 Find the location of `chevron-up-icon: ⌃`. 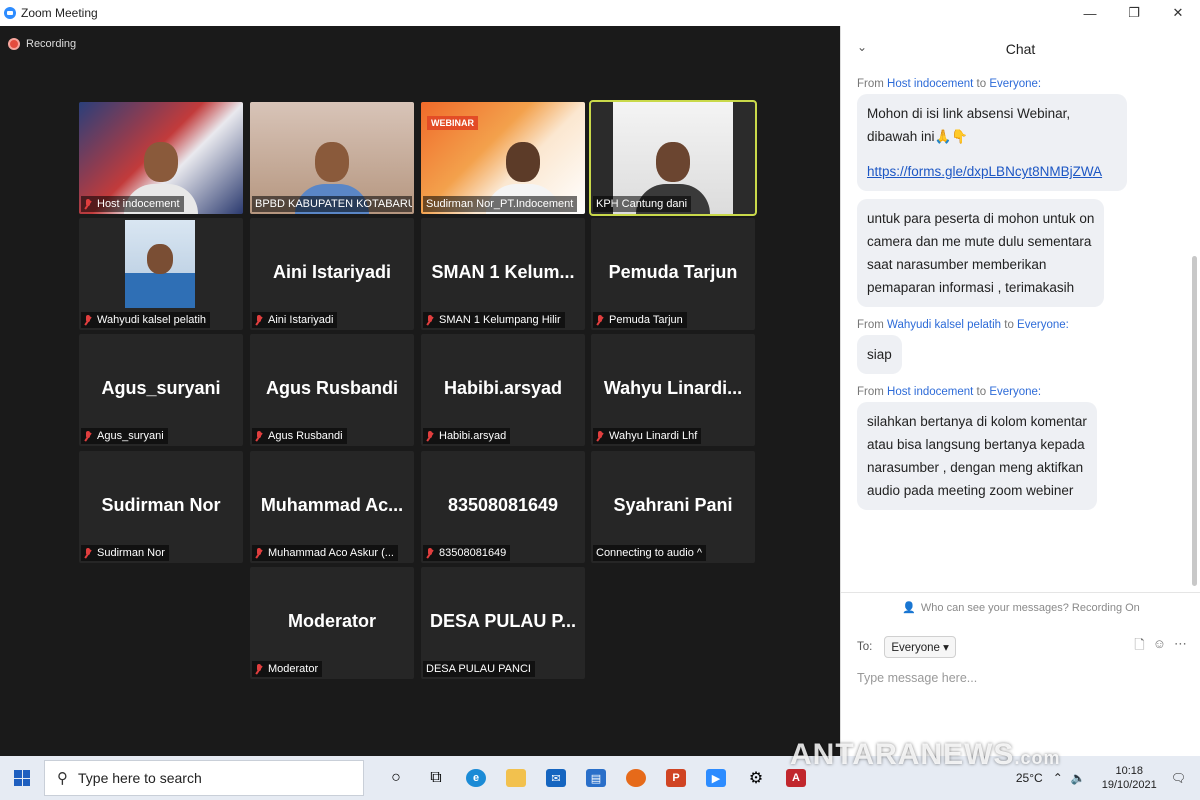

chevron-up-icon: ⌃ is located at coordinates (1058, 778).